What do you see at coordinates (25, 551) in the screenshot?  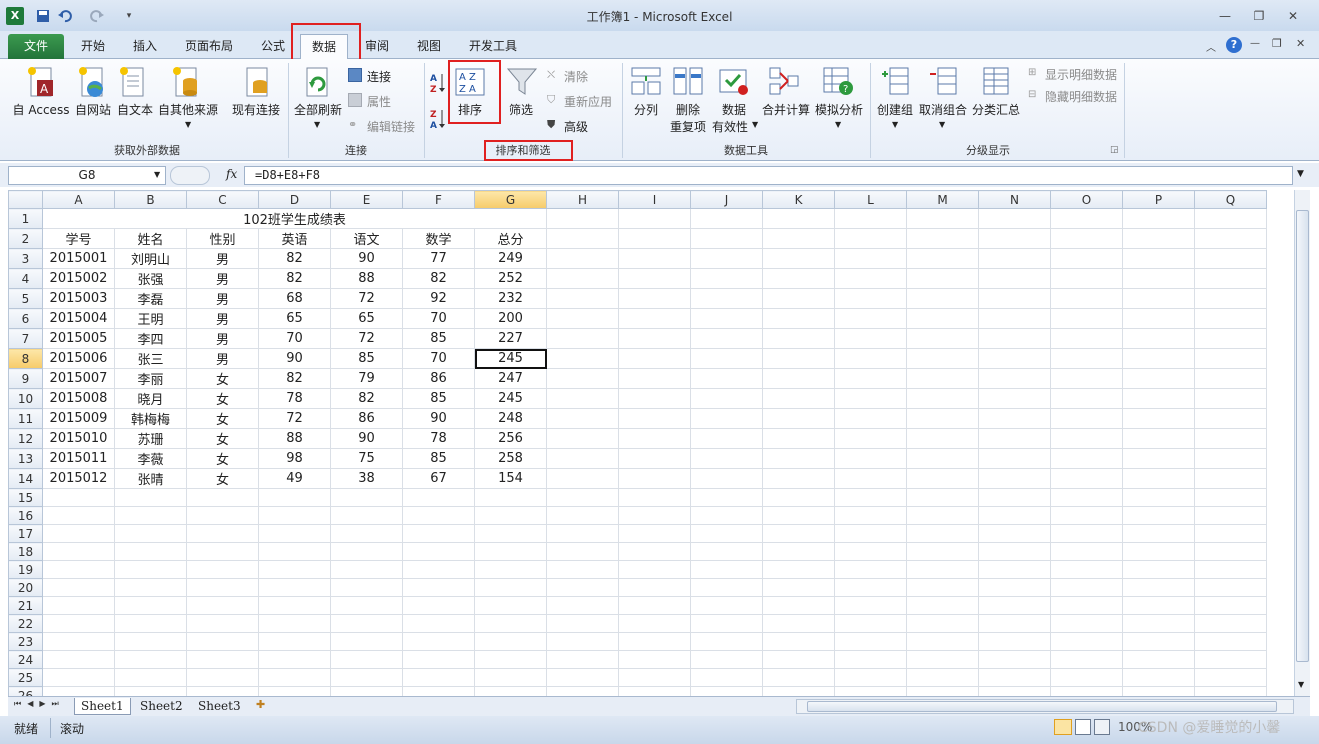 I see `row-header: 18` at bounding box center [25, 551].